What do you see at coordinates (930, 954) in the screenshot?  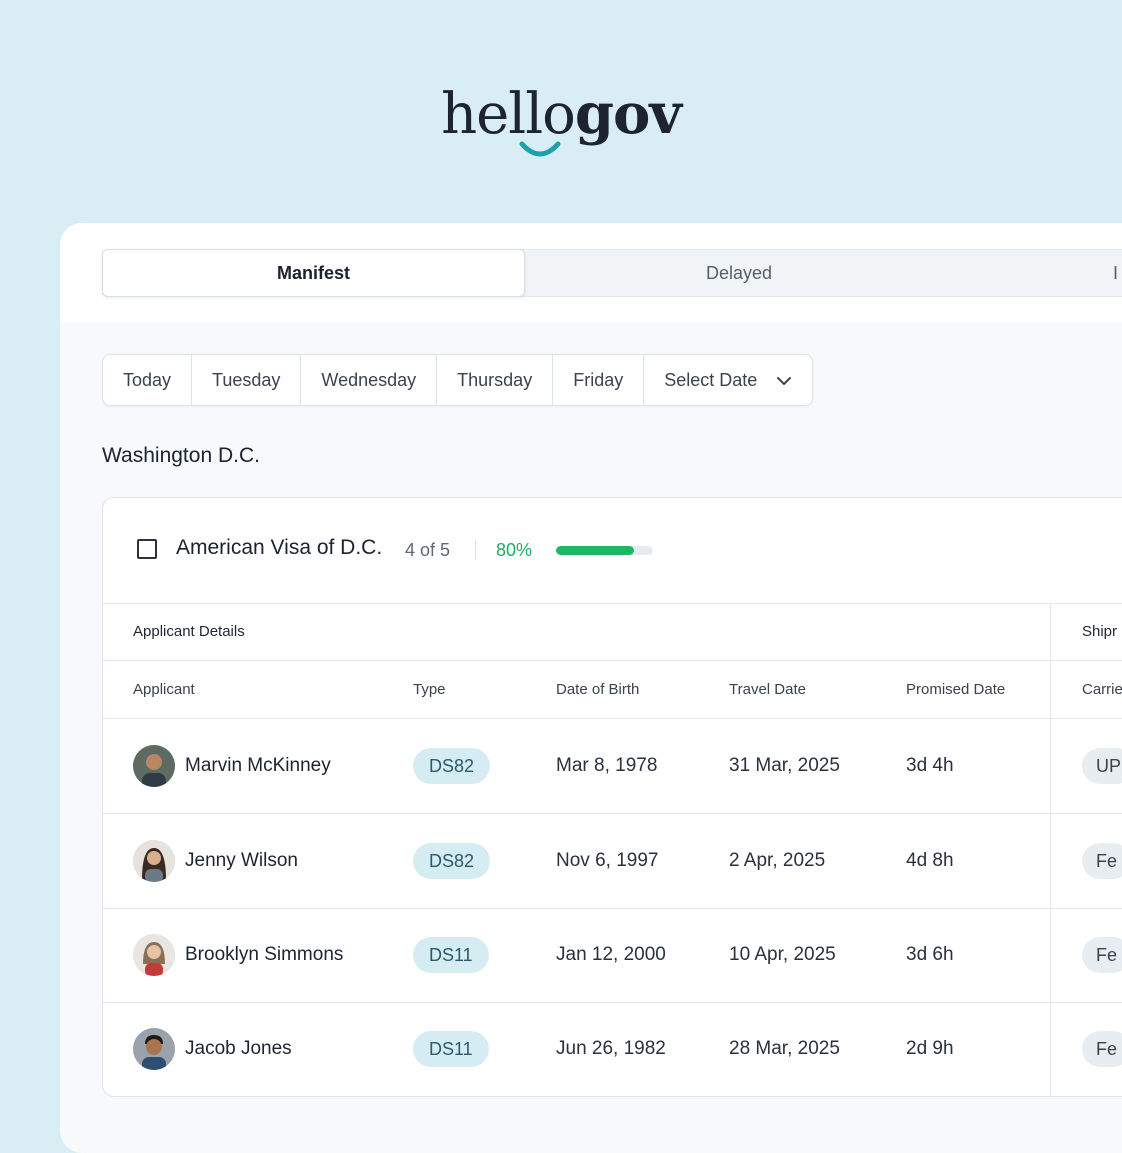 I see `promised-date: 3d 6h` at bounding box center [930, 954].